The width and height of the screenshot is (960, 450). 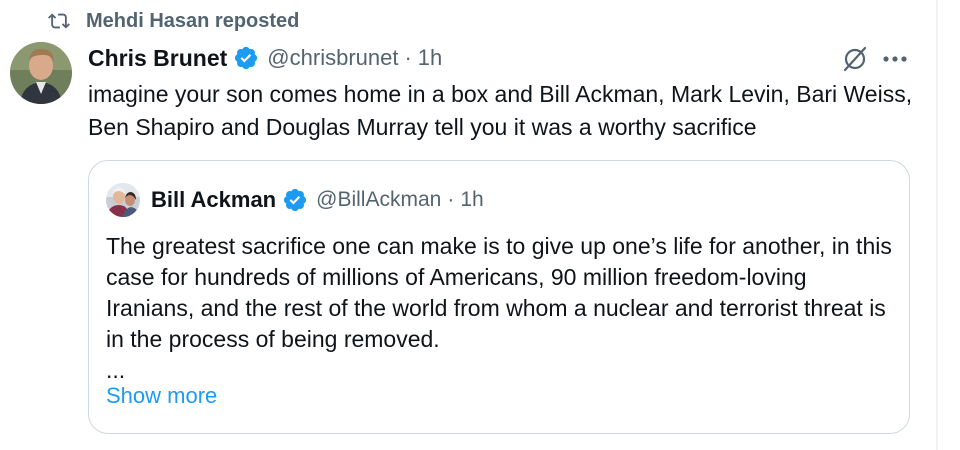 I want to click on author-name: Chris Brunet, so click(x=157, y=58).